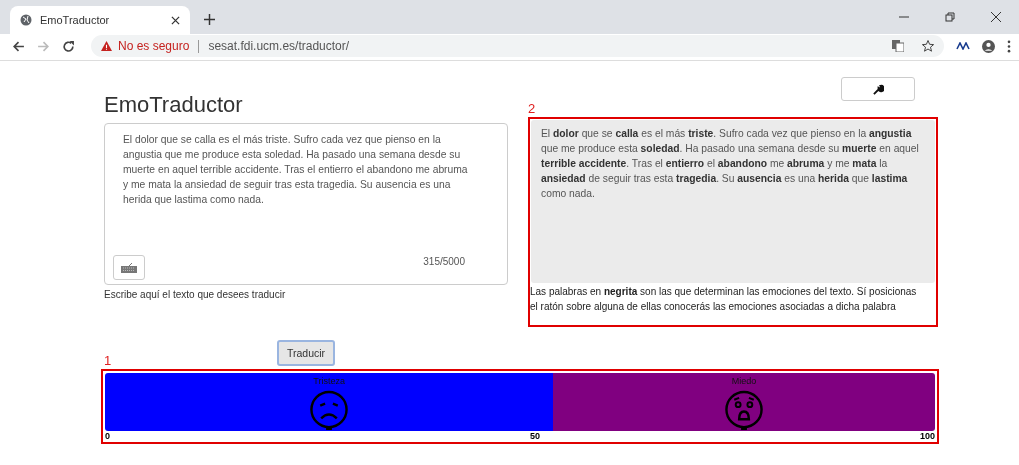 The width and height of the screenshot is (1019, 465). What do you see at coordinates (209, 19) in the screenshot?
I see `new-tab-icon` at bounding box center [209, 19].